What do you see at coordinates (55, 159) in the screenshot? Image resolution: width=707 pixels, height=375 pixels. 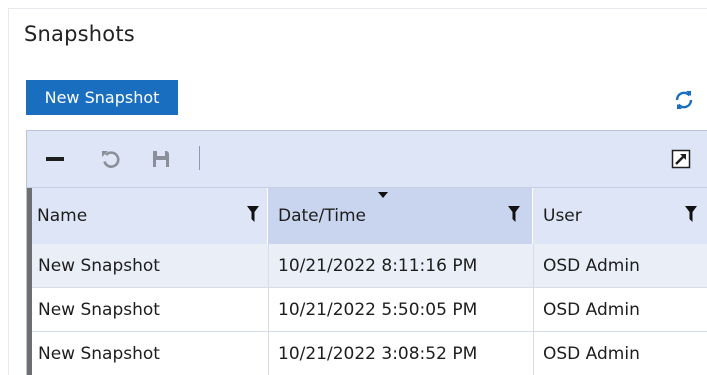 I see `minus-icon` at bounding box center [55, 159].